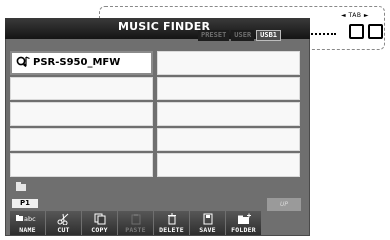 The height and width of the screenshot is (240, 390). Describe the element at coordinates (356, 31) in the screenshot. I see `tab-left-button` at that location.